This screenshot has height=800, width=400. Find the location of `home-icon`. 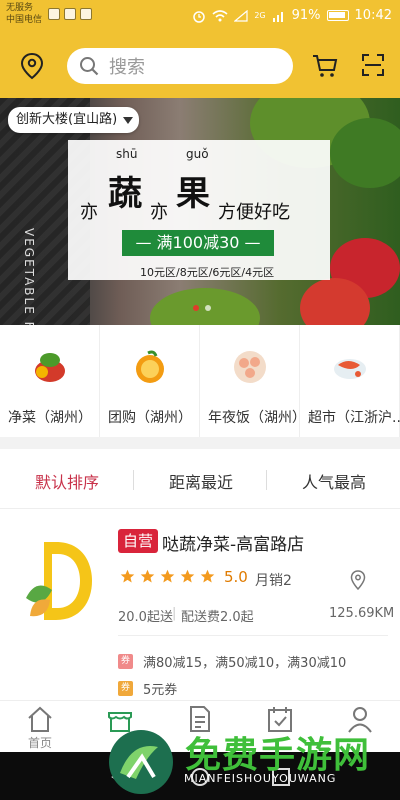

home-icon is located at coordinates (40, 719).